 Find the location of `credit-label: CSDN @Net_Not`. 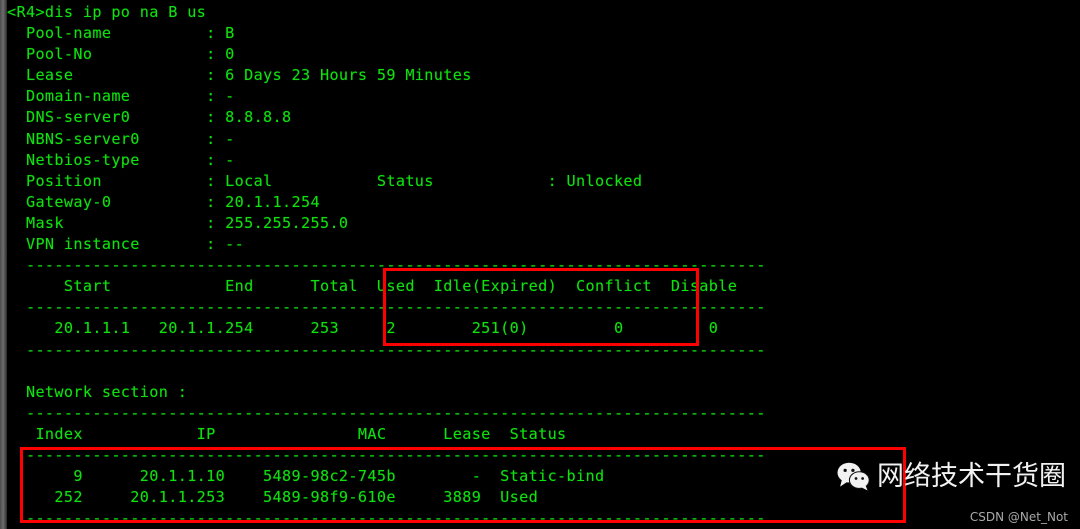

credit-label: CSDN @Net_Not is located at coordinates (1018, 517).